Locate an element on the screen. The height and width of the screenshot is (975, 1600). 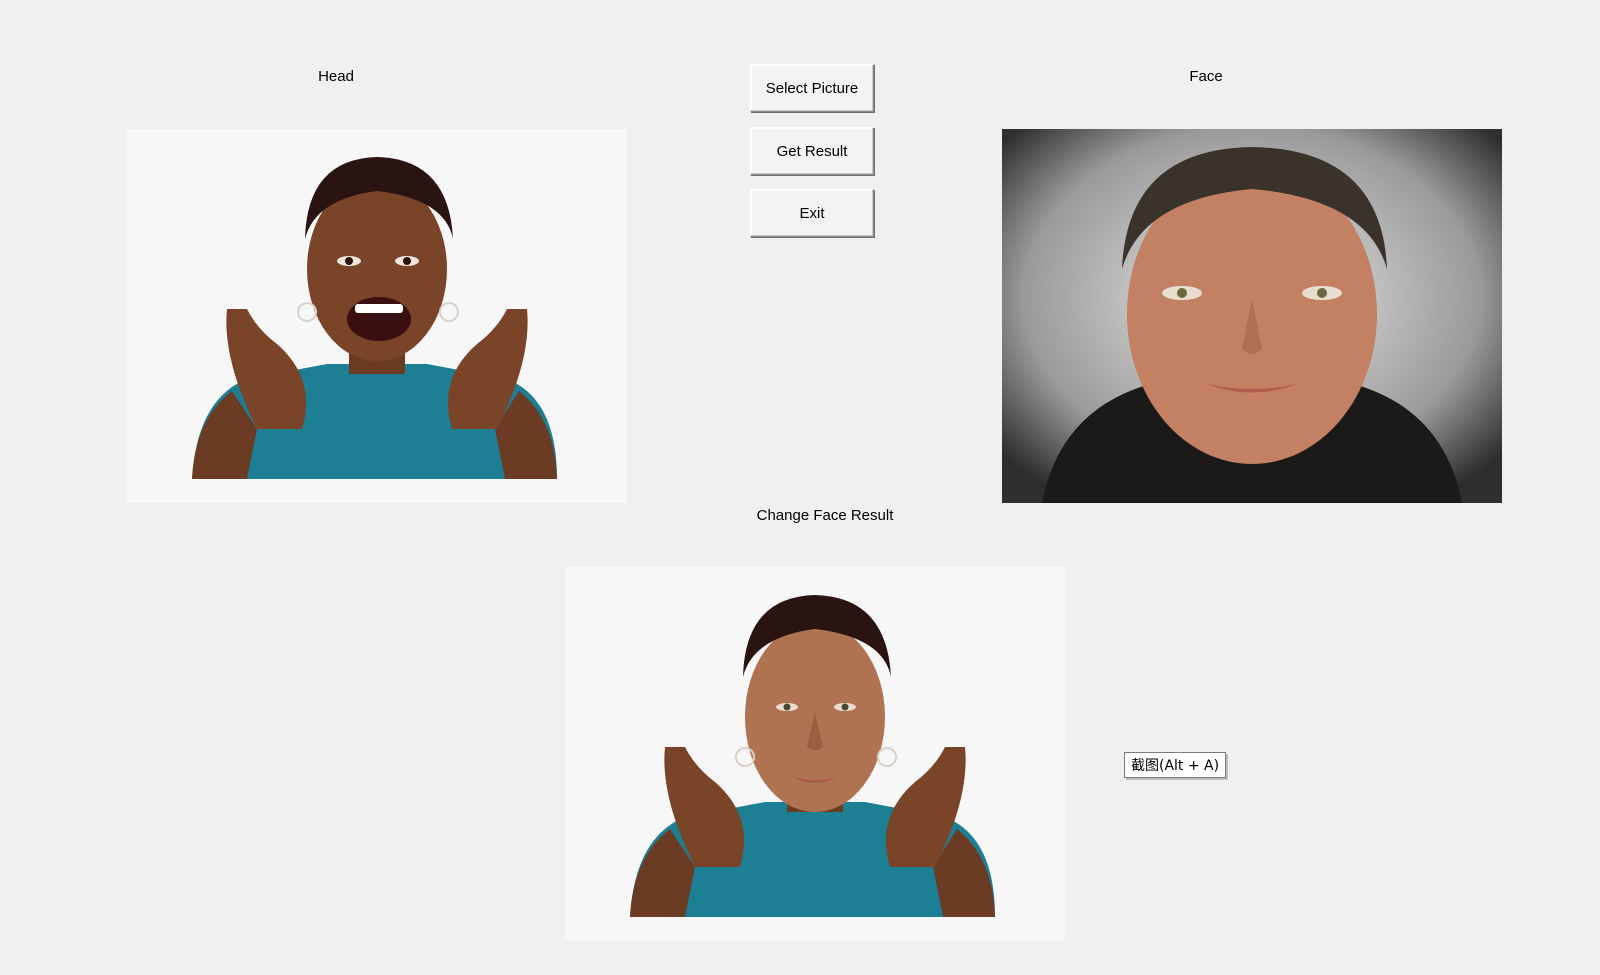
result-image is located at coordinates (815, 754).